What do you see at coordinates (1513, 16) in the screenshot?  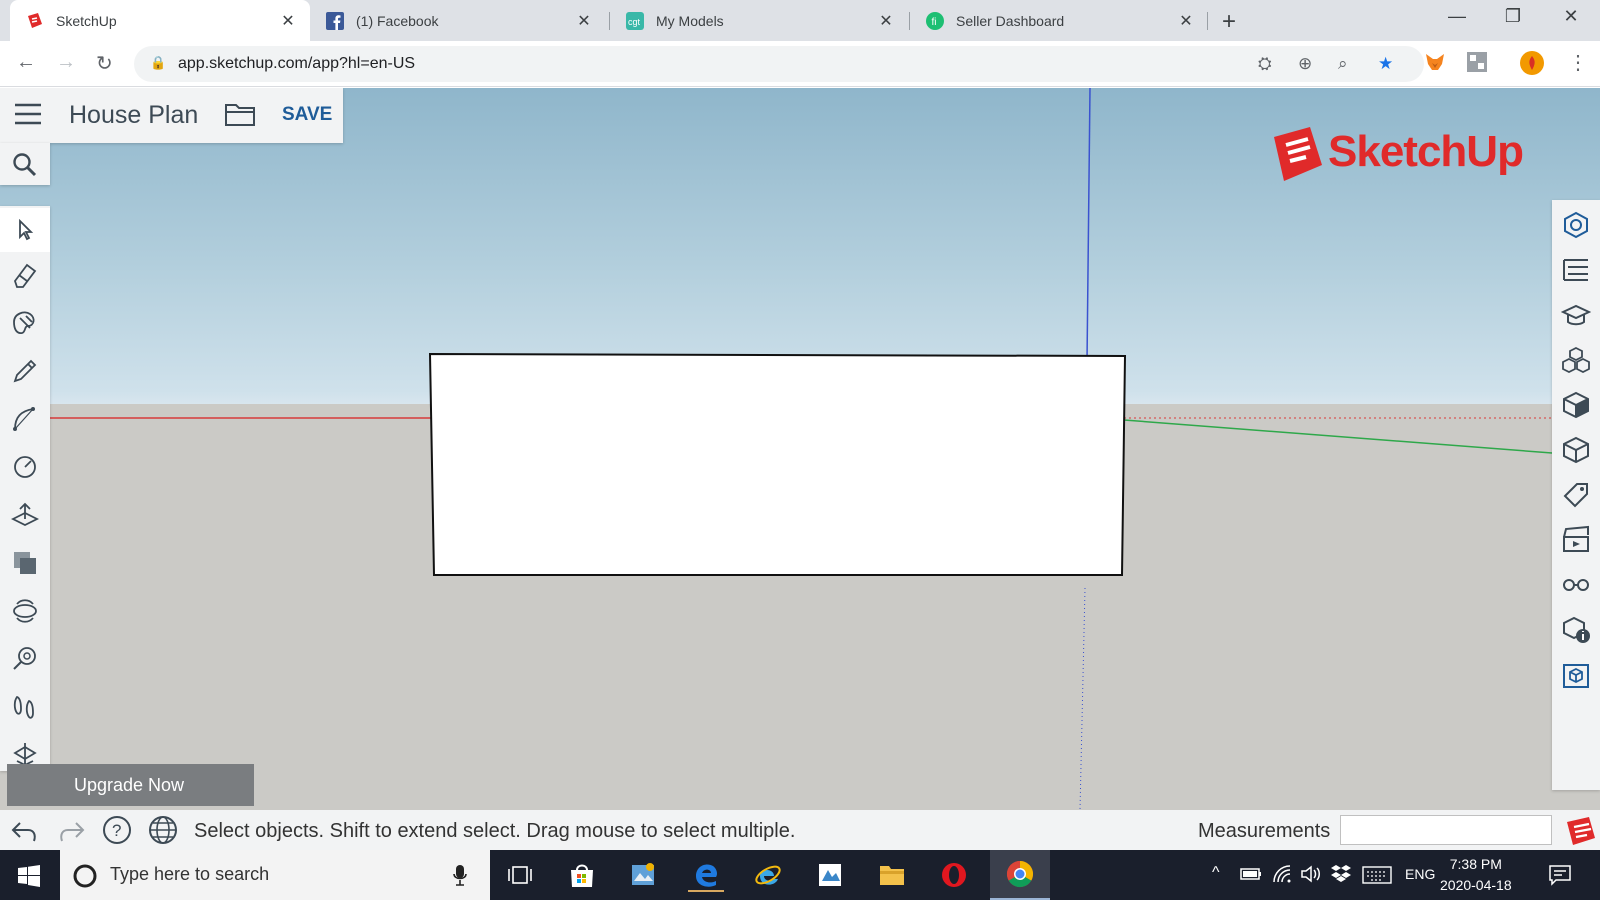 I see `restore-button: ❐` at bounding box center [1513, 16].